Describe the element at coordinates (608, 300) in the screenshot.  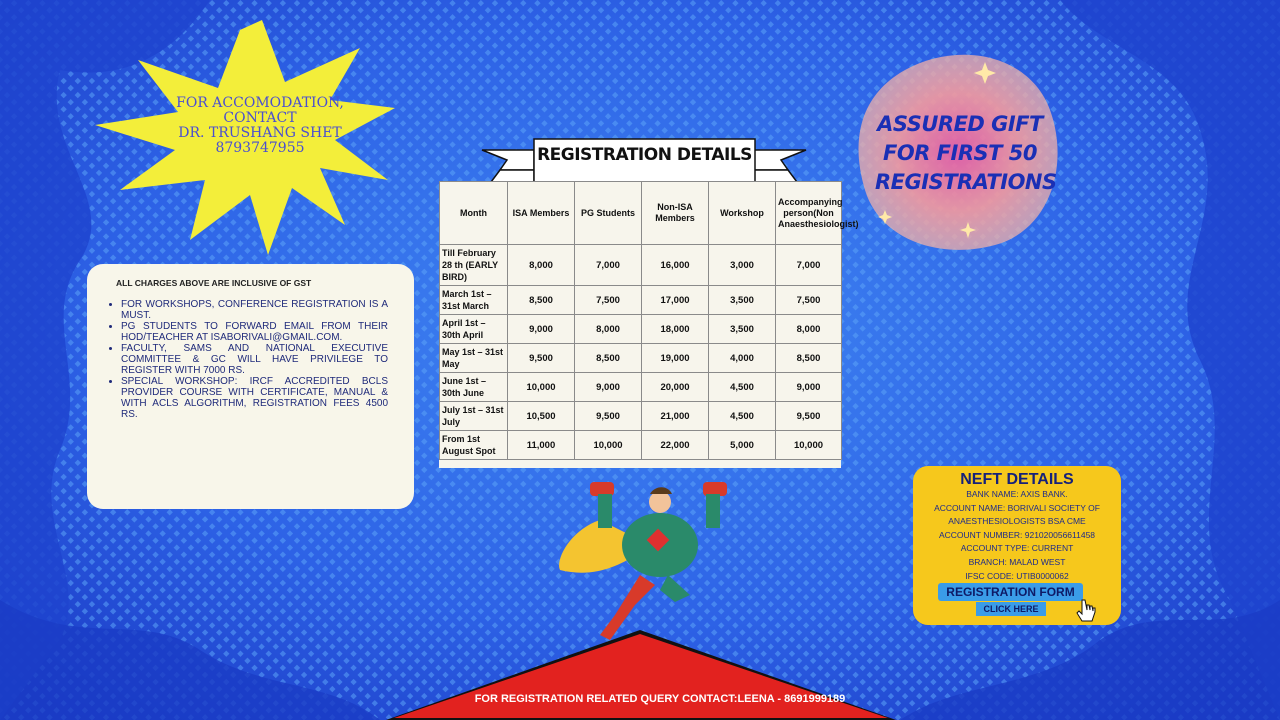
I see `pg-cell: 7,500` at that location.